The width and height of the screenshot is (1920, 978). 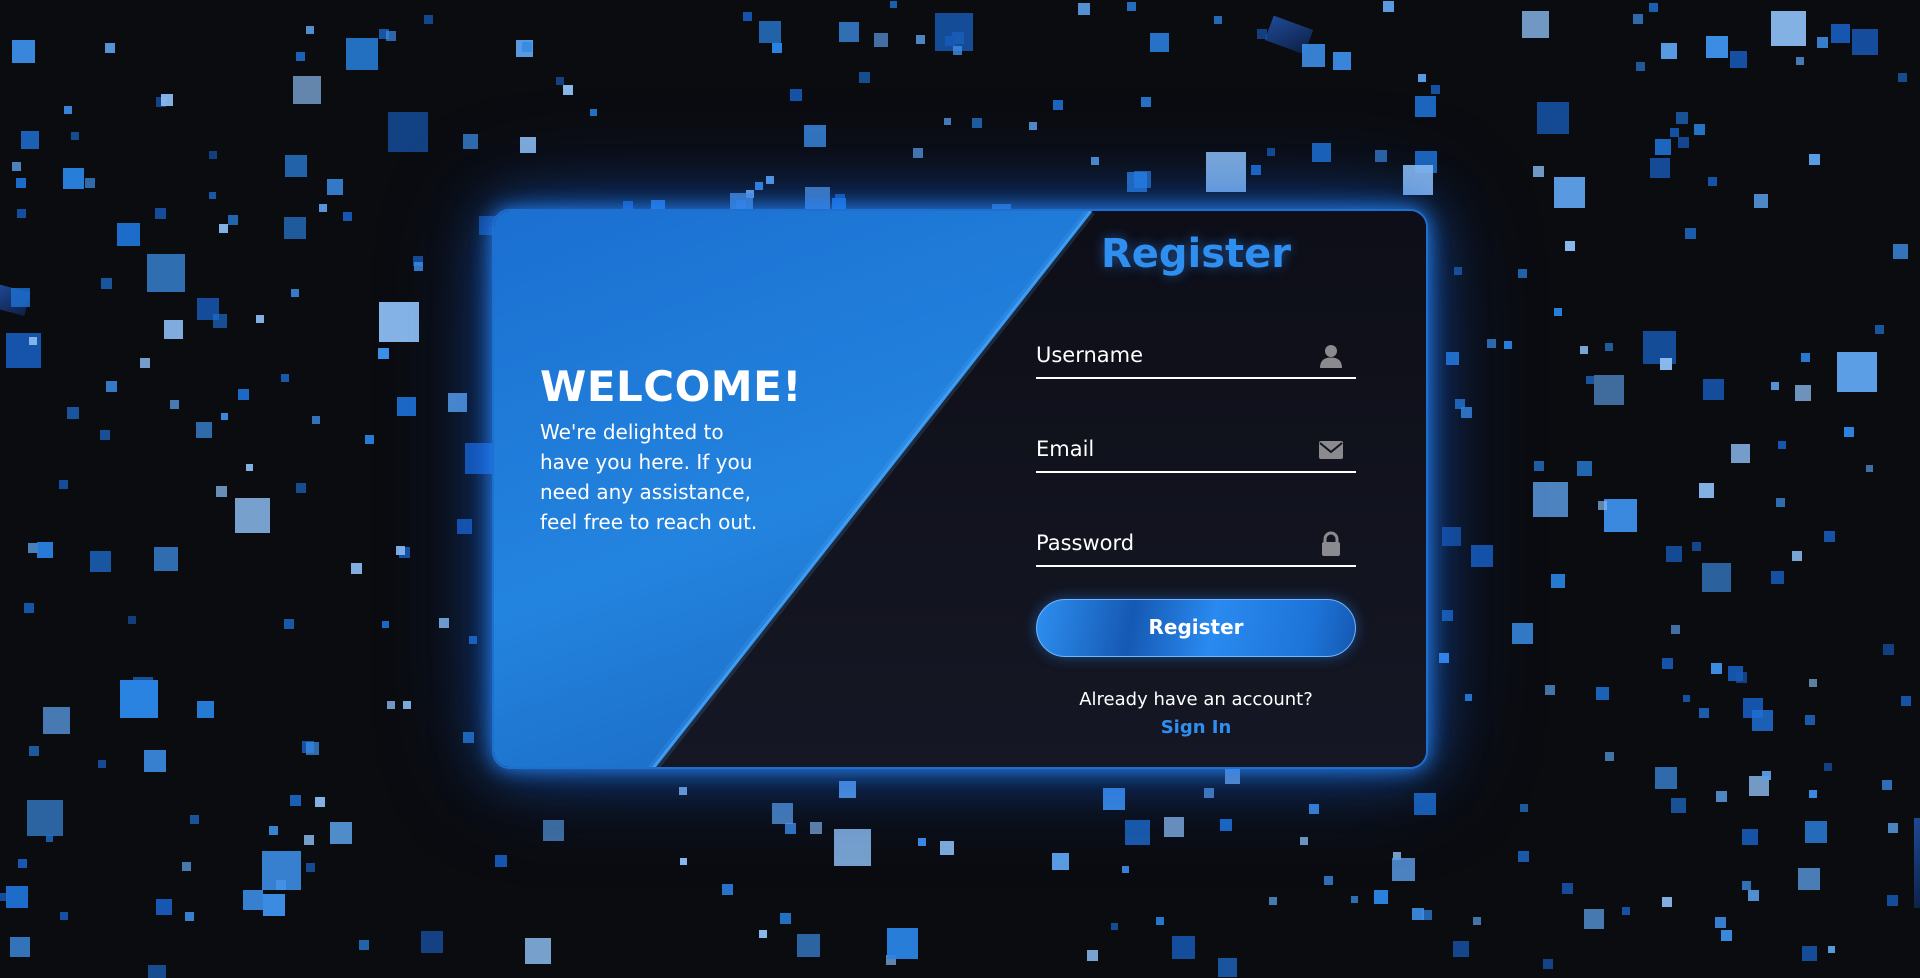 What do you see at coordinates (1196, 543) in the screenshot?
I see `password-field: Password` at bounding box center [1196, 543].